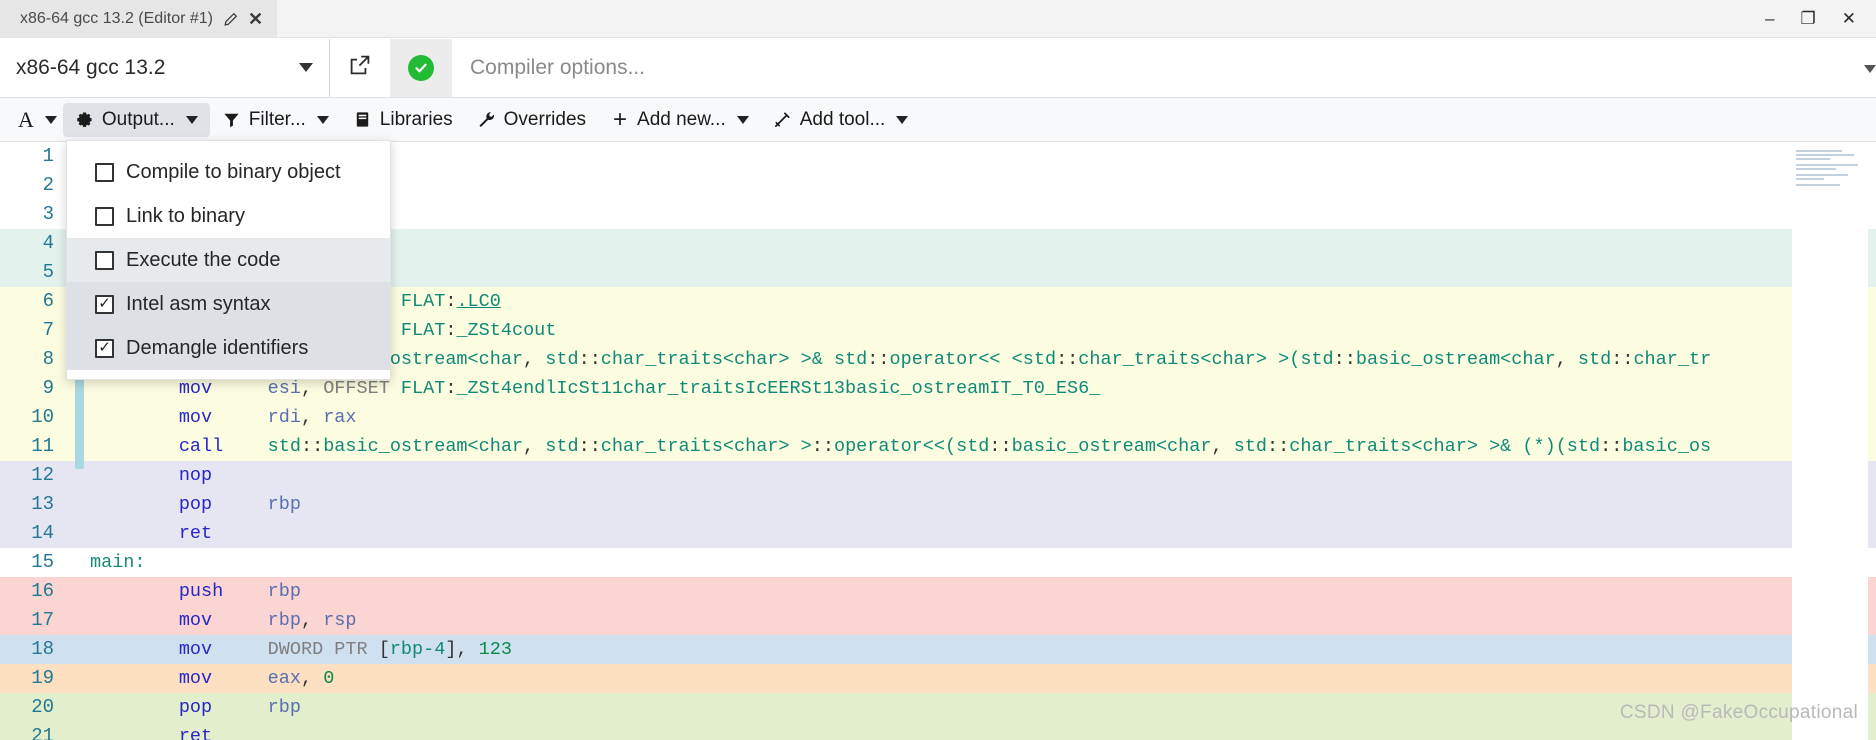 This screenshot has width=1876, height=740. I want to click on output-menu-item: ✓ Intel asm syntax, so click(228, 304).